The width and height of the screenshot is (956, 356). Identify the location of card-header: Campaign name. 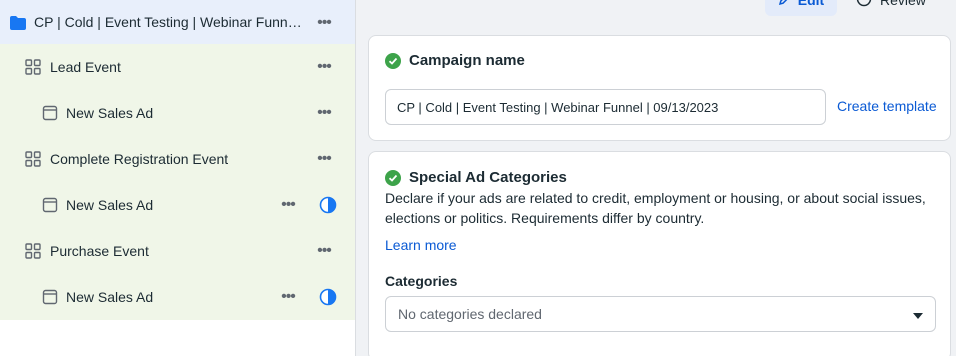
(455, 60).